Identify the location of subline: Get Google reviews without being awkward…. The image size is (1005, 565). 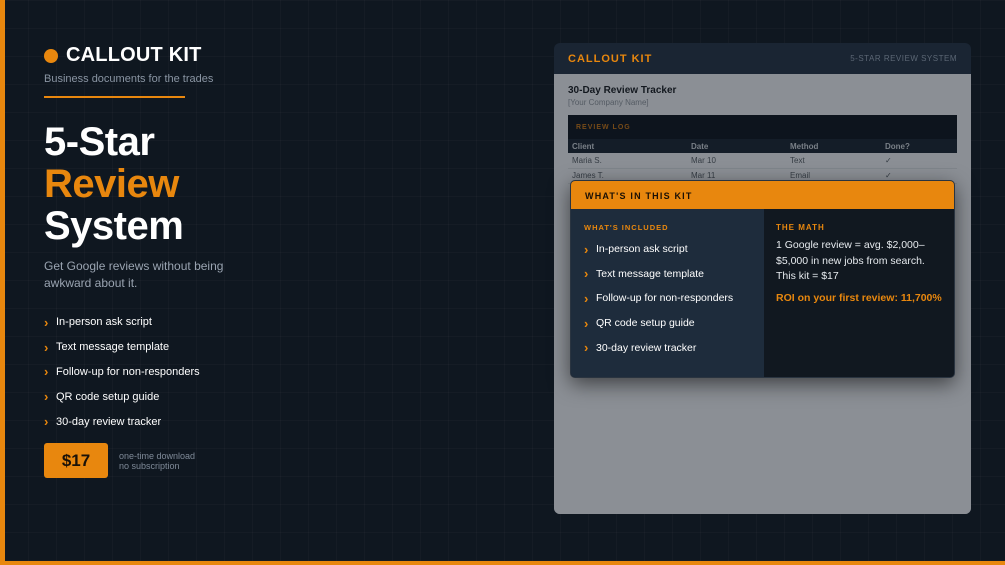
(134, 274).